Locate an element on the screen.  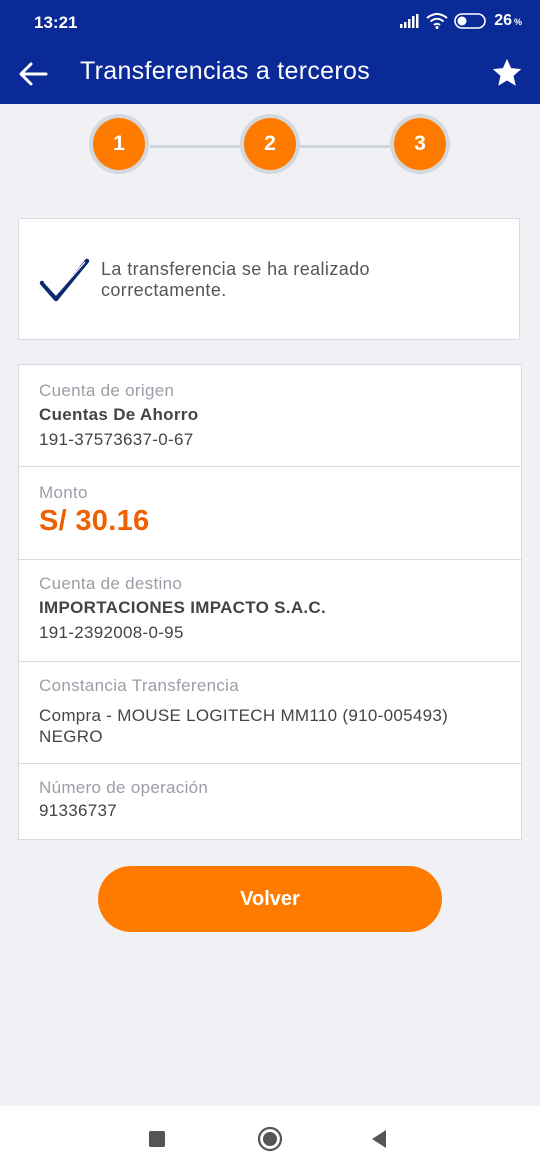
step-3: 3 is located at coordinates (420, 144).